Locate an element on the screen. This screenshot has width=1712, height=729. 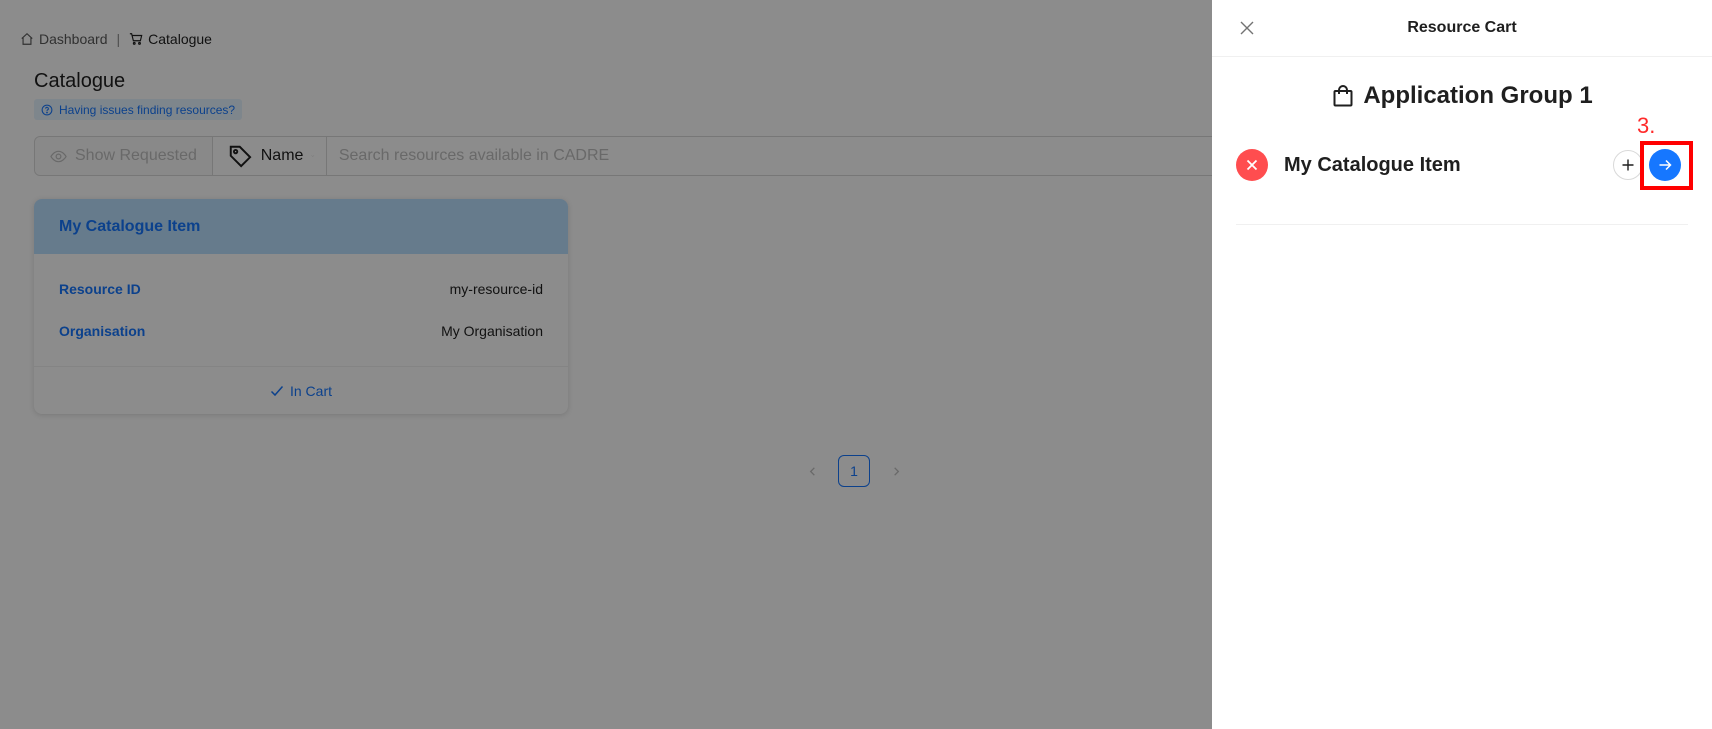
remove-item-button is located at coordinates (1252, 165).